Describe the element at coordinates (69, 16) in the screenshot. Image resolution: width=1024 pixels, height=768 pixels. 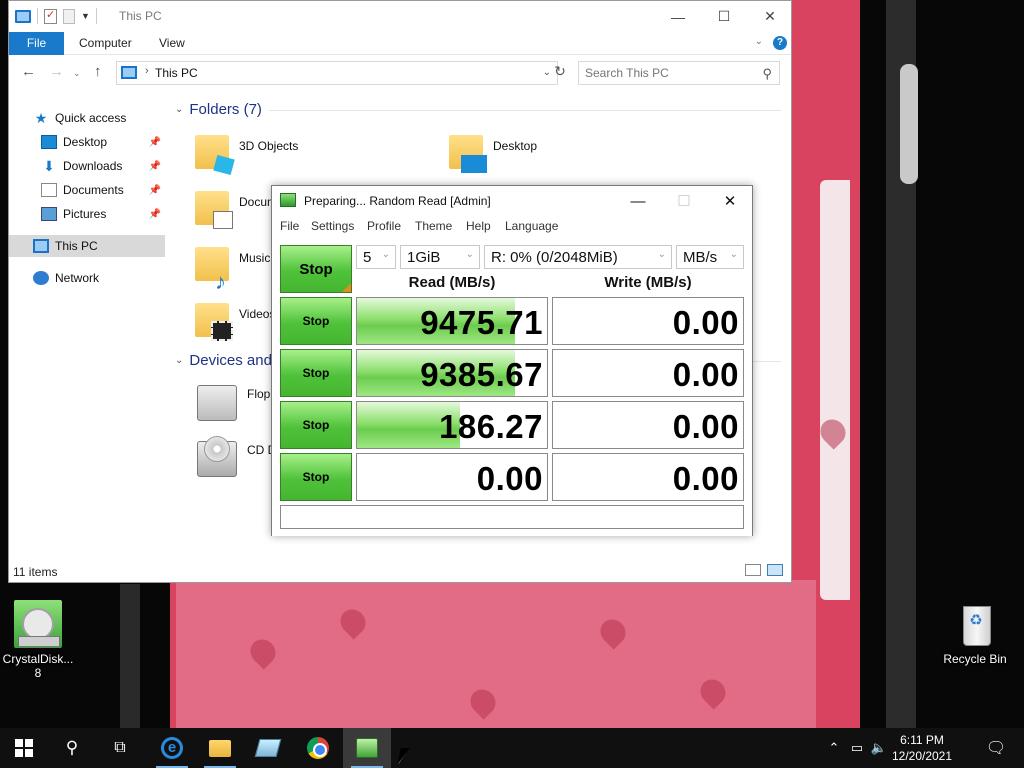
I see `new-folder-icon` at that location.